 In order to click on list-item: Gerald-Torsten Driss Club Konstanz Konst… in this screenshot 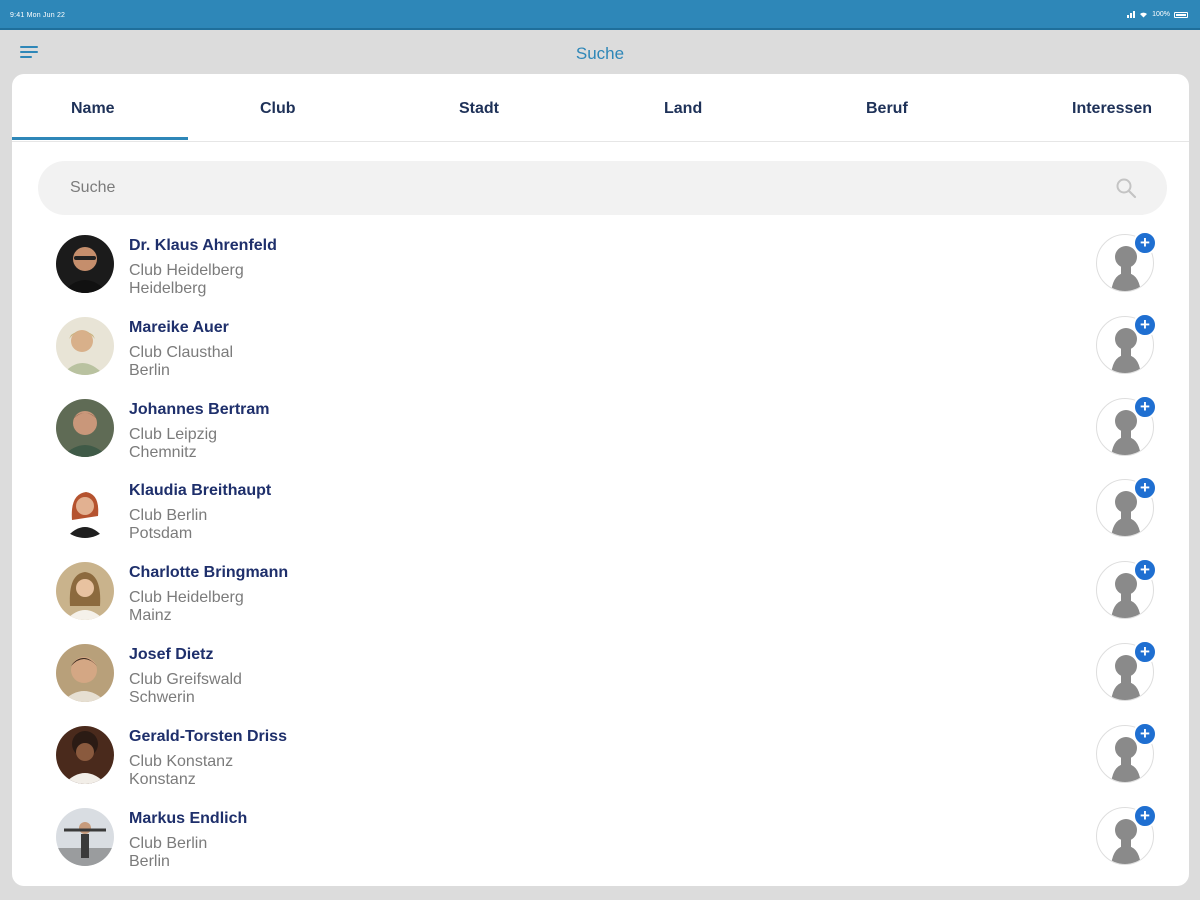, I will do `click(600, 762)`.